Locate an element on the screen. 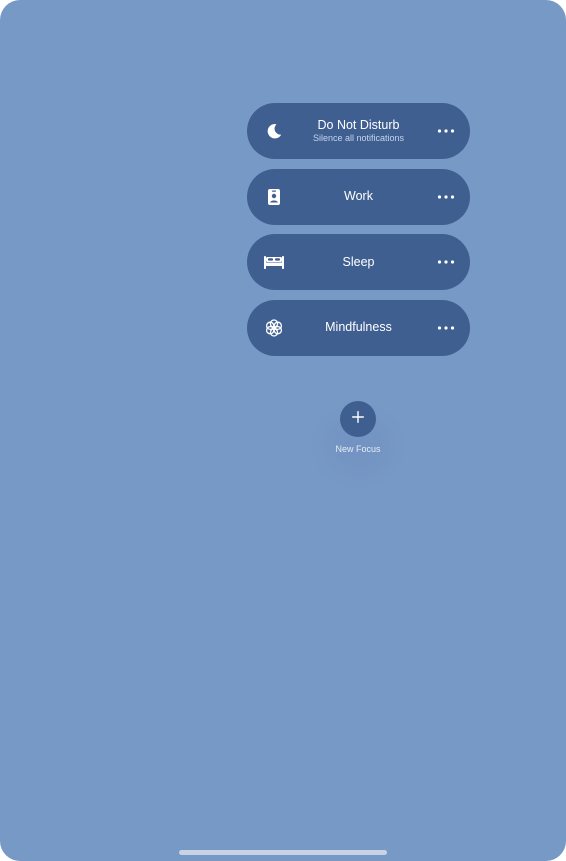 The width and height of the screenshot is (566, 861). focus-mode-list: Do Not Disturb Silence all notifications is located at coordinates (358, 234).